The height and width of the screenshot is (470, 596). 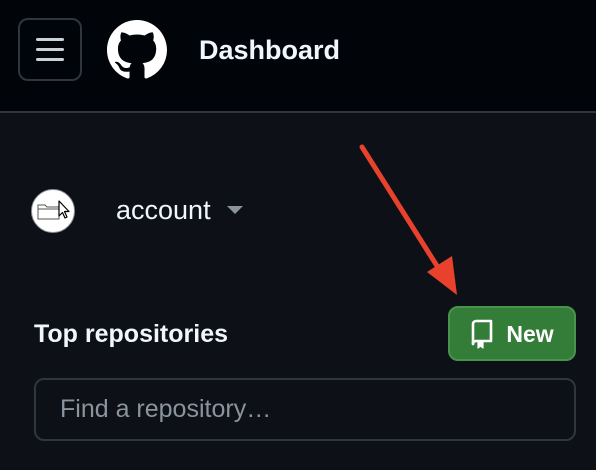 I want to click on new-repository-button: New, so click(x=512, y=333).